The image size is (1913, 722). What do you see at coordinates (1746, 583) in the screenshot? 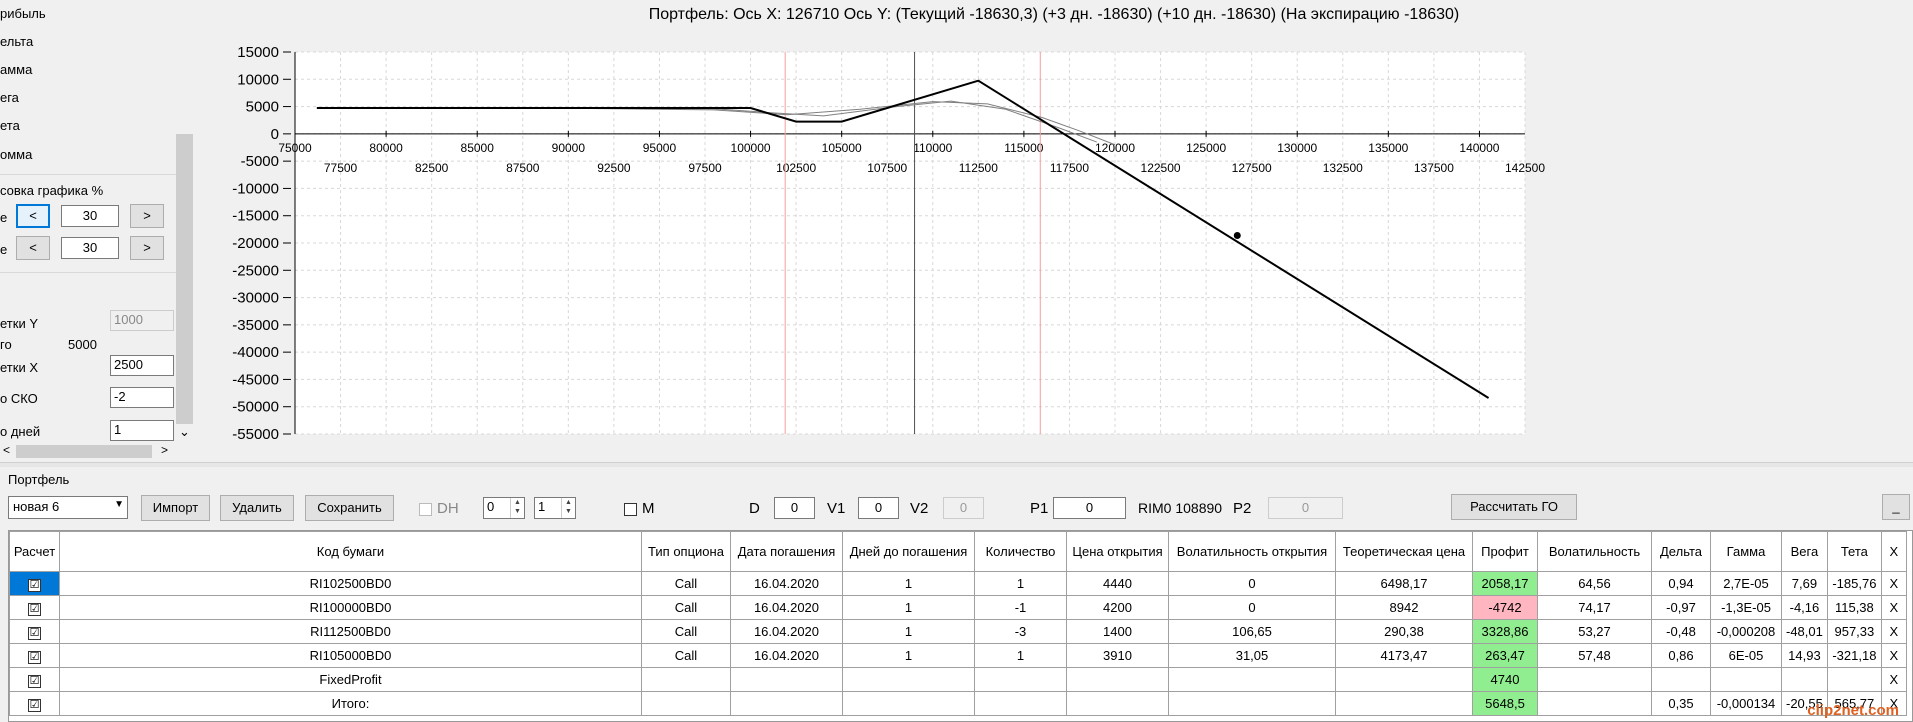
I see `table-cell: 2,7E-05` at bounding box center [1746, 583].